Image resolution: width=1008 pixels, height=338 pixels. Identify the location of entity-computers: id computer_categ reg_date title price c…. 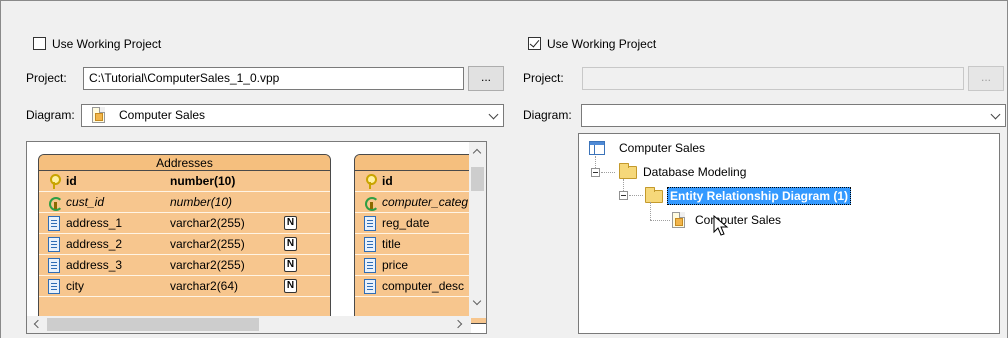
(420, 239).